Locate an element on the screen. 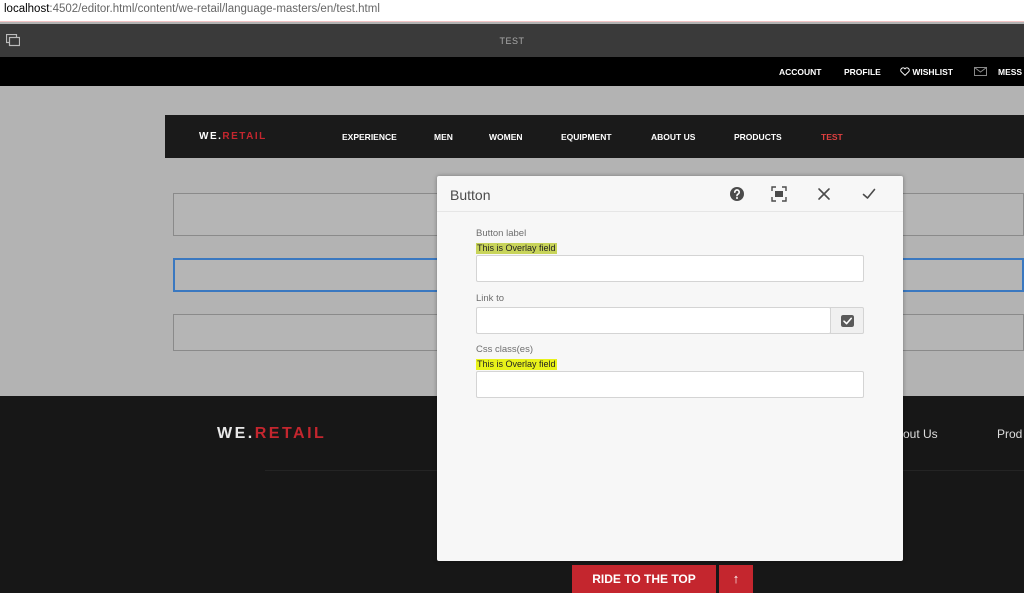 The width and height of the screenshot is (1024, 593). footer-logo-retail: RETAIL is located at coordinates (290, 433).